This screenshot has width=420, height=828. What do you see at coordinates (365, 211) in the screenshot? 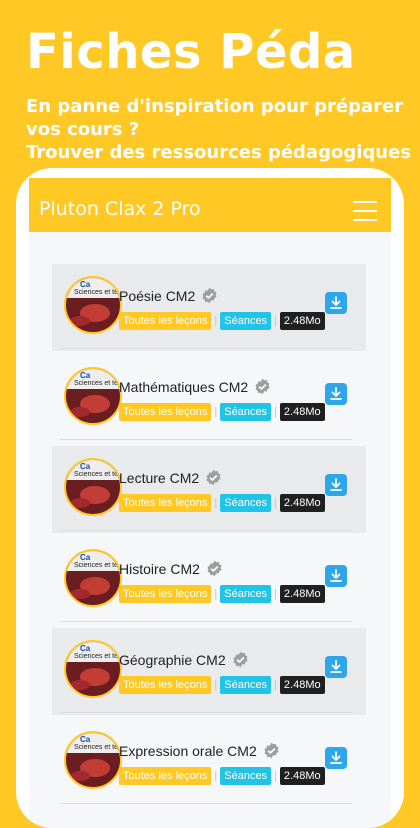
I see `hamburger-menu-icon` at bounding box center [365, 211].